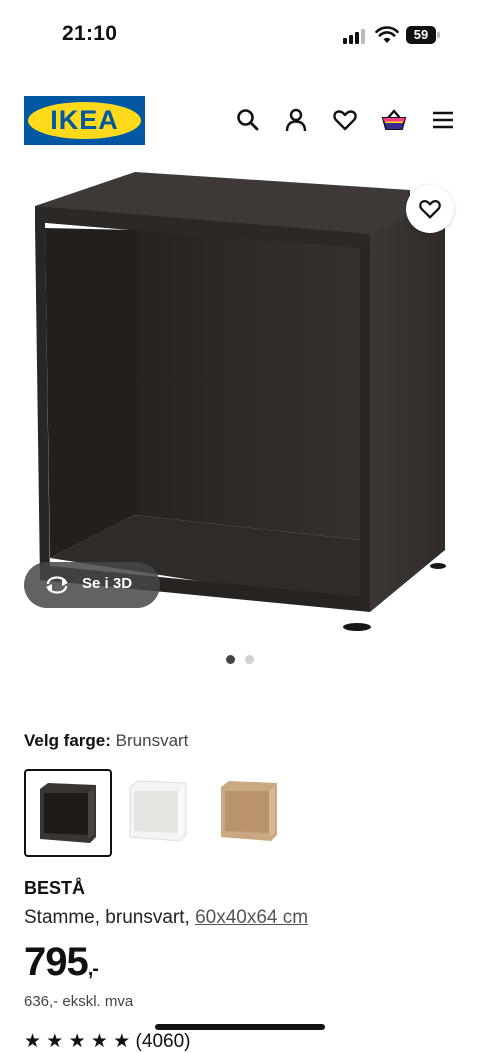 Image resolution: width=480 pixels, height=1053 pixels. I want to click on product-type: Stamme, brunsvart,, so click(110, 917).